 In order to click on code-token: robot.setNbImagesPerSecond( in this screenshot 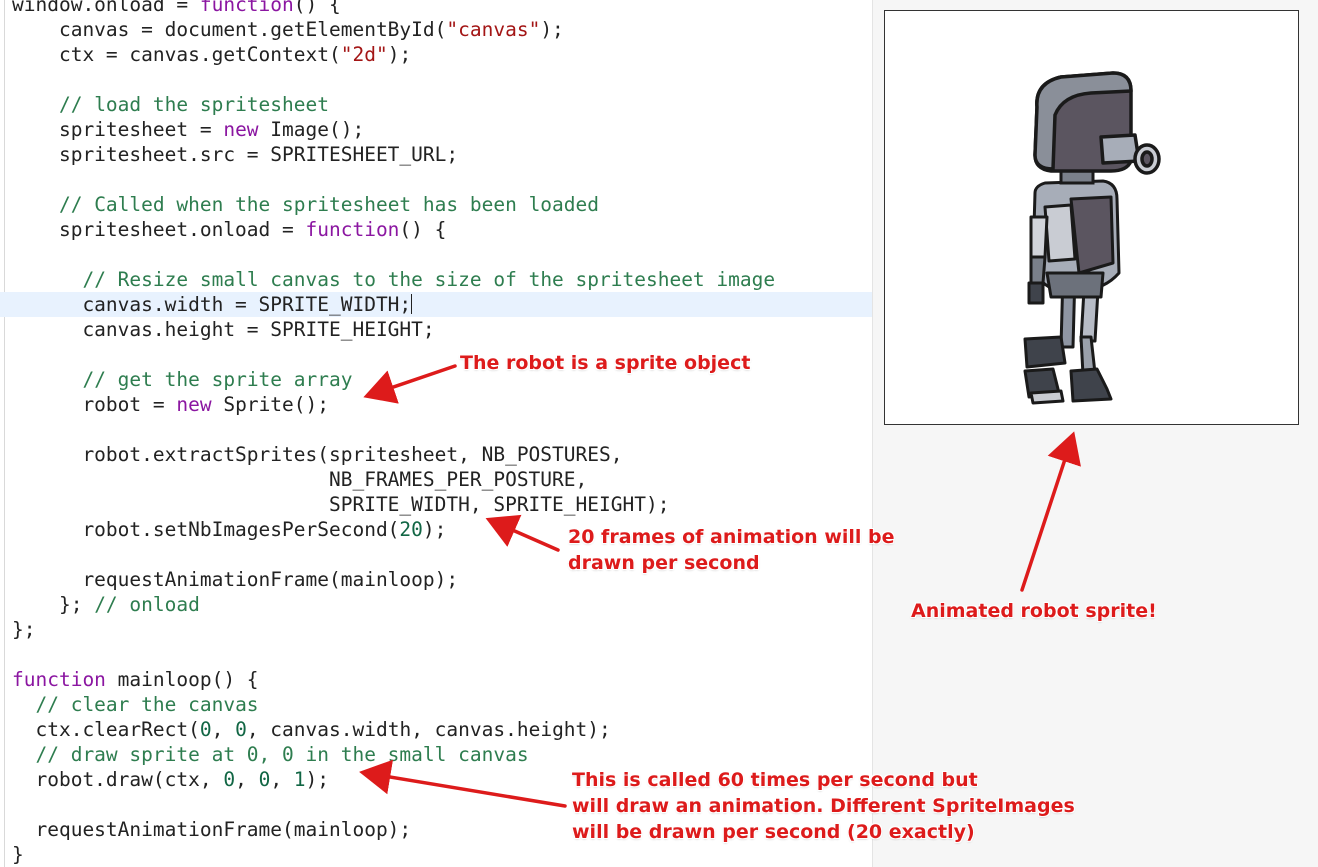, I will do `click(206, 529)`.